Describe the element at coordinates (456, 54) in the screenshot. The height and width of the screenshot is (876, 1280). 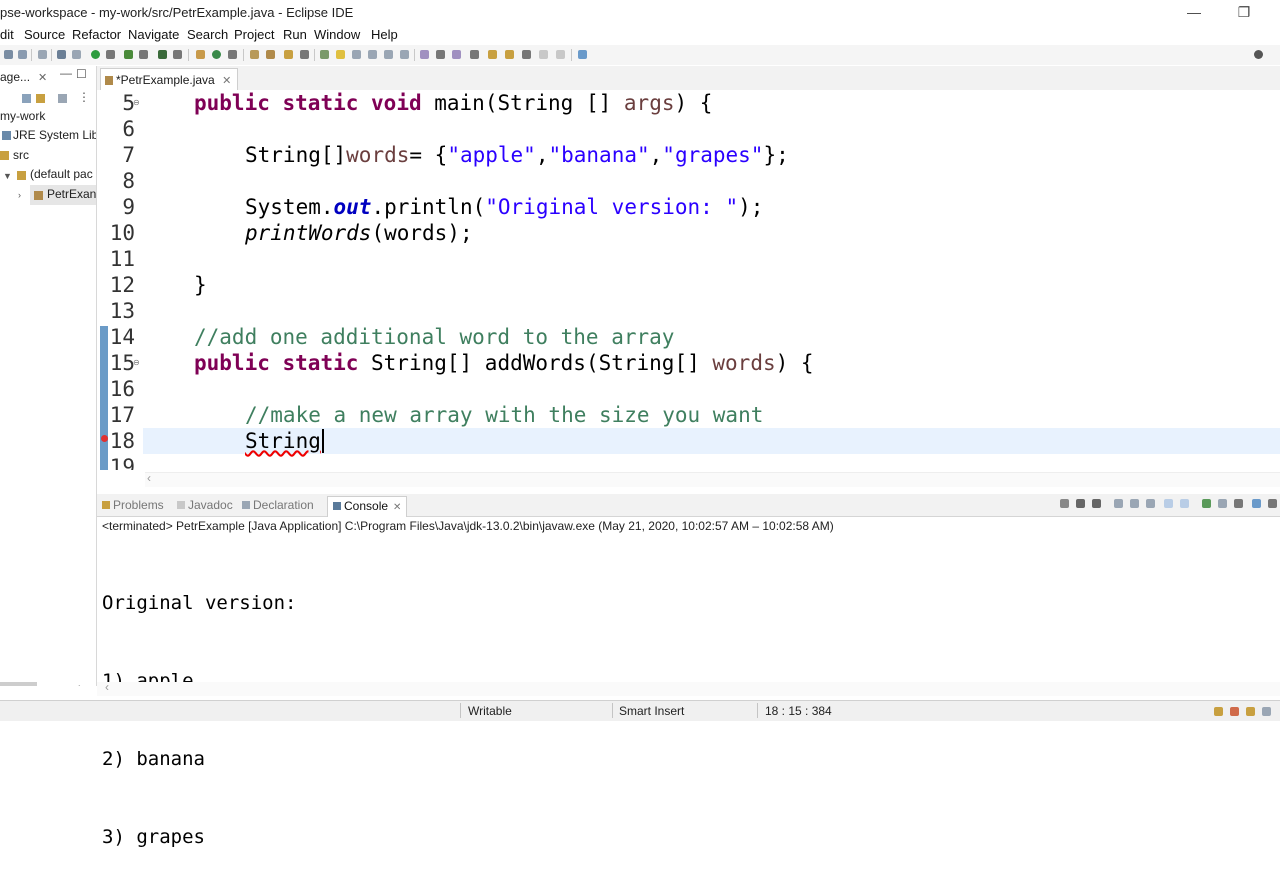
I see `previous-annotation-icon` at that location.